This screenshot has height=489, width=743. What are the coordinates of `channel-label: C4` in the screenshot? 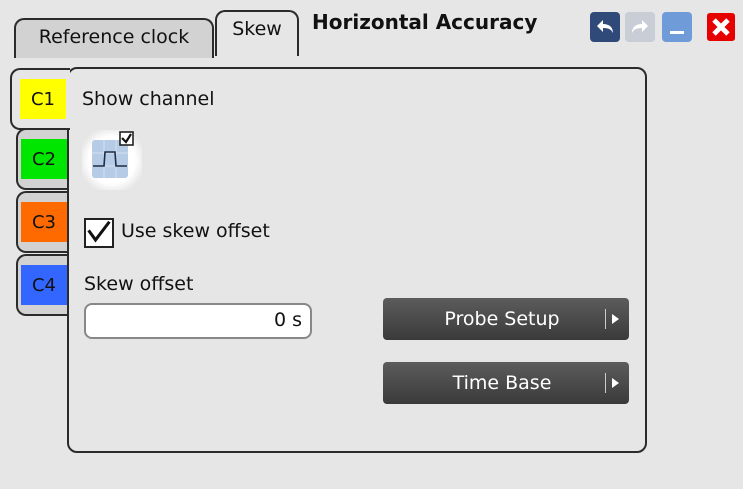 It's located at (44, 285).